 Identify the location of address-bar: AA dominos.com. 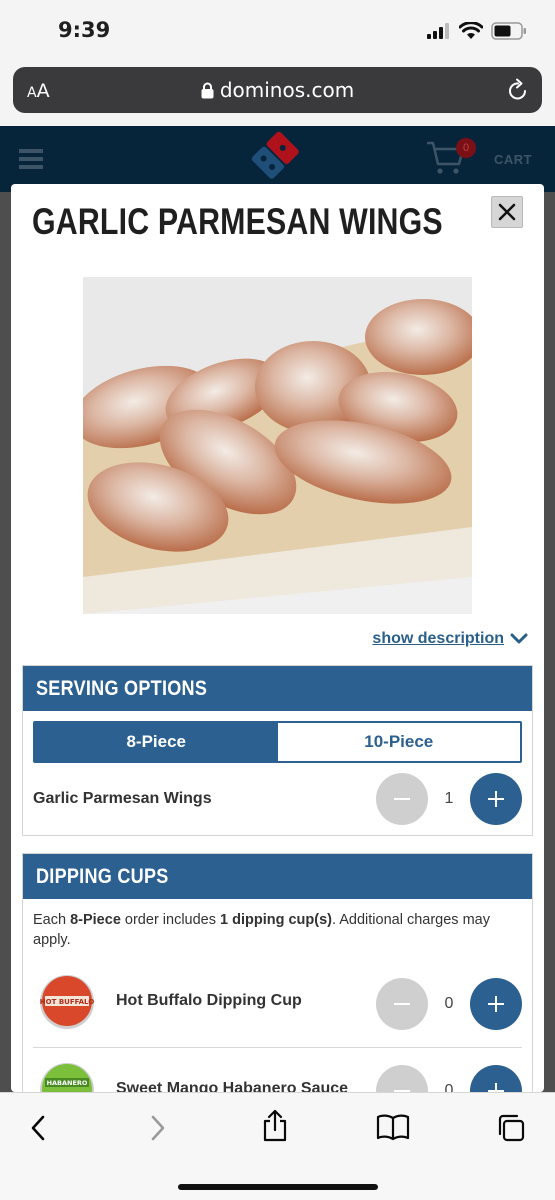
(277, 90).